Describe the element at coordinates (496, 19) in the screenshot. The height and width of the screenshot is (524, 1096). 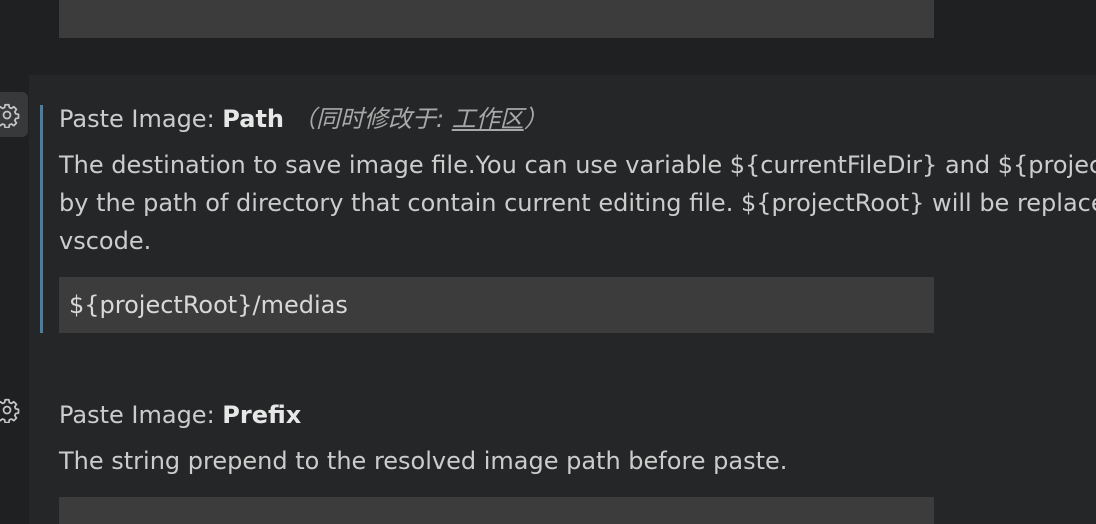
I see `previous-setting-input` at that location.